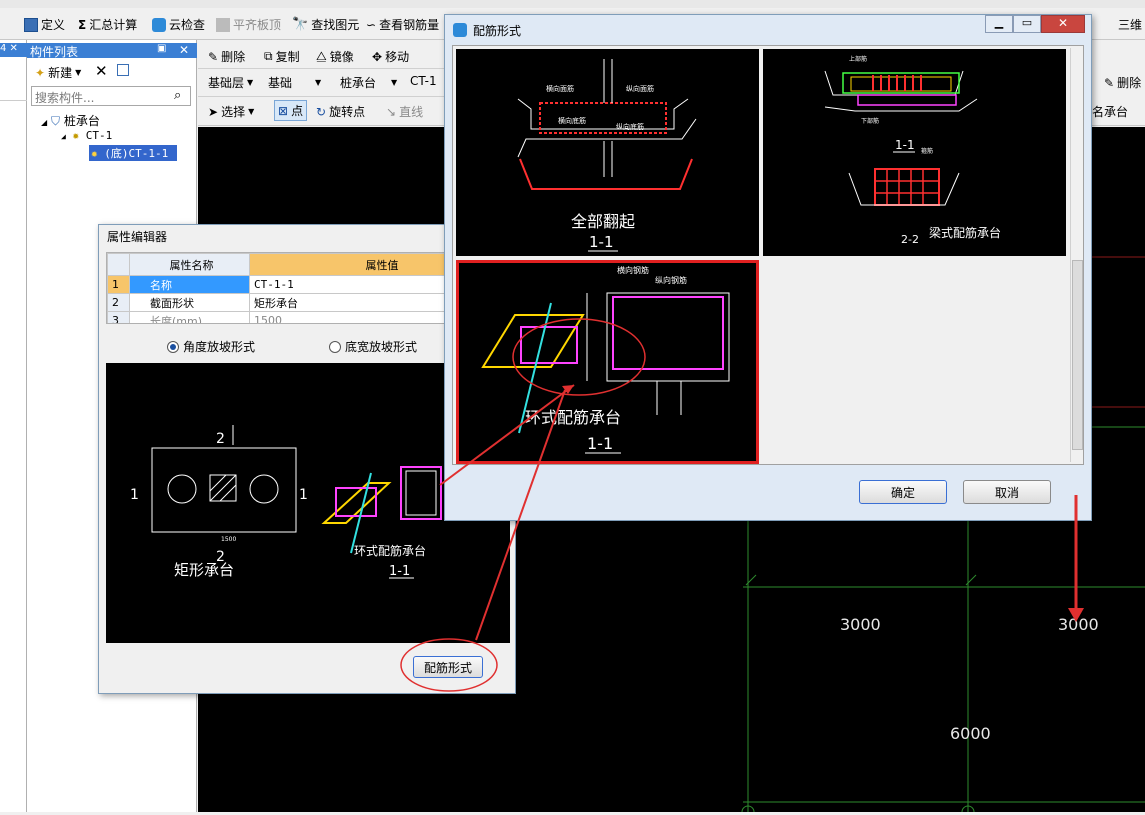 This screenshot has width=1145, height=815. Describe the element at coordinates (640, 88) in the screenshot. I see `label-vertical-top: 纵向面筋` at that location.